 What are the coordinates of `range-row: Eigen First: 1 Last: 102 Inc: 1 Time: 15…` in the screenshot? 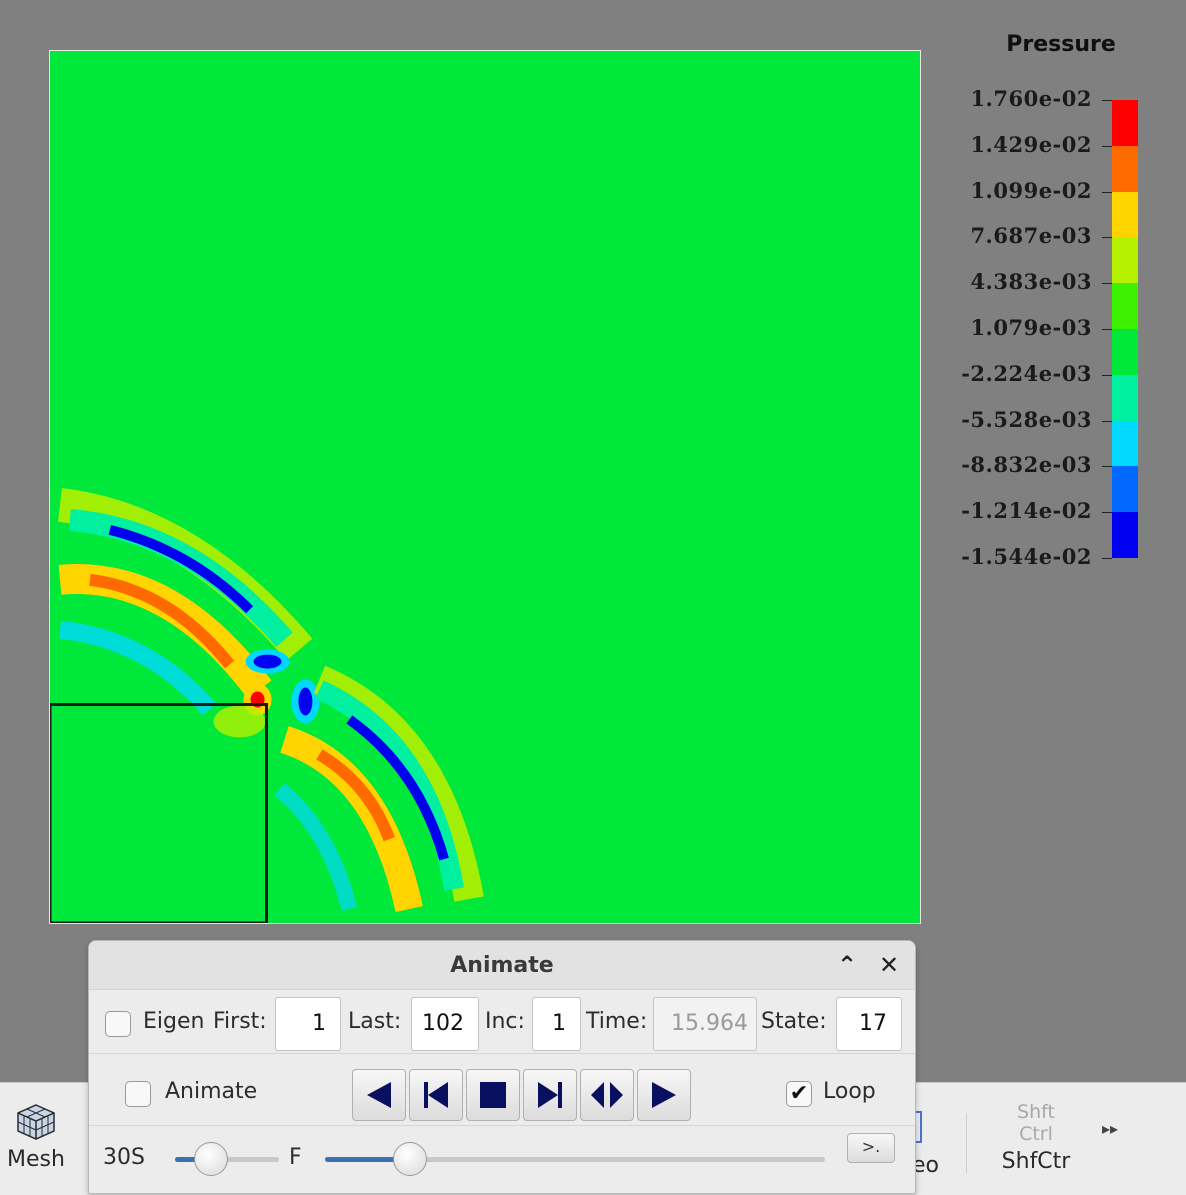 It's located at (502, 1024).